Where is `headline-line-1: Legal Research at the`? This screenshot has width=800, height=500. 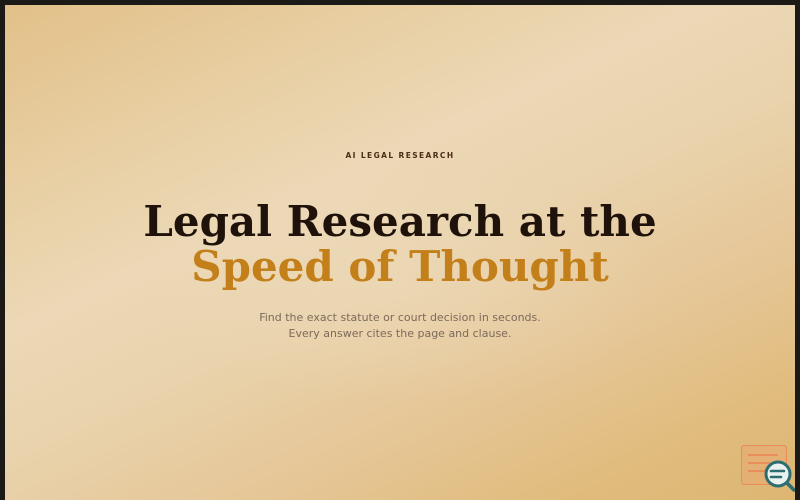 headline-line-1: Legal Research at the is located at coordinates (400, 221).